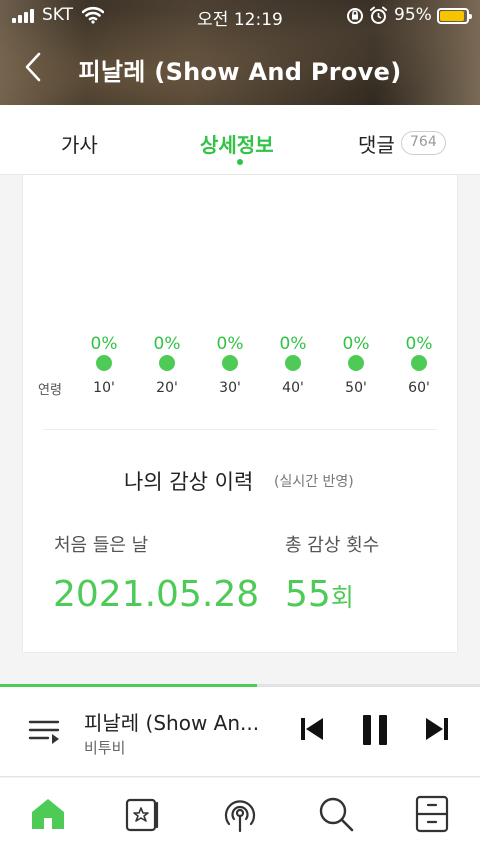  I want to click on playlist-queue-icon, so click(45, 732).